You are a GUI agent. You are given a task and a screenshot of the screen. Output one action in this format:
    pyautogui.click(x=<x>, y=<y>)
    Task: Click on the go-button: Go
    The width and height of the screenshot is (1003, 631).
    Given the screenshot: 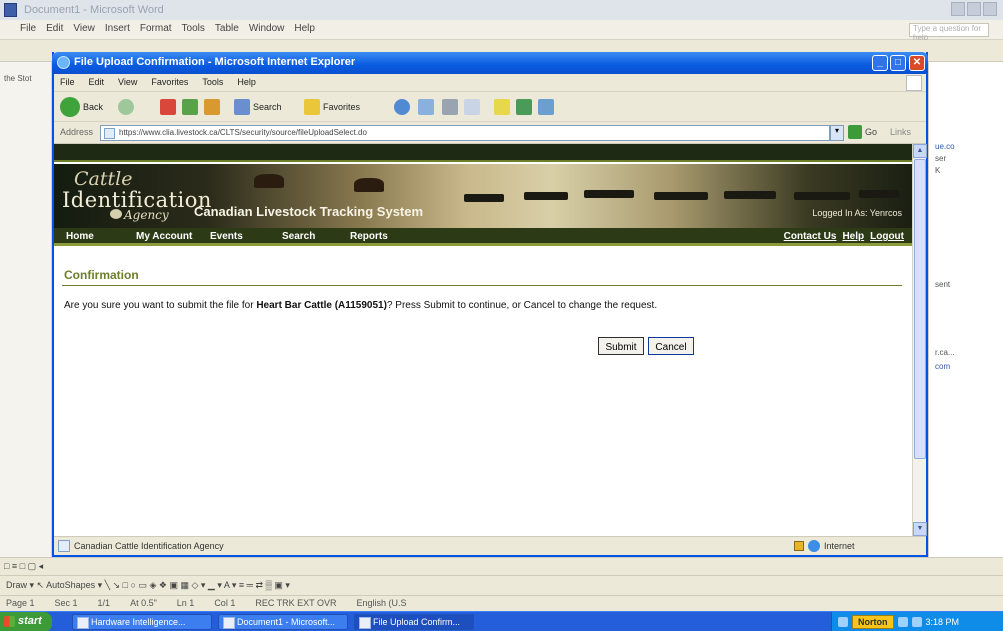 What is the action you would take?
    pyautogui.click(x=862, y=132)
    